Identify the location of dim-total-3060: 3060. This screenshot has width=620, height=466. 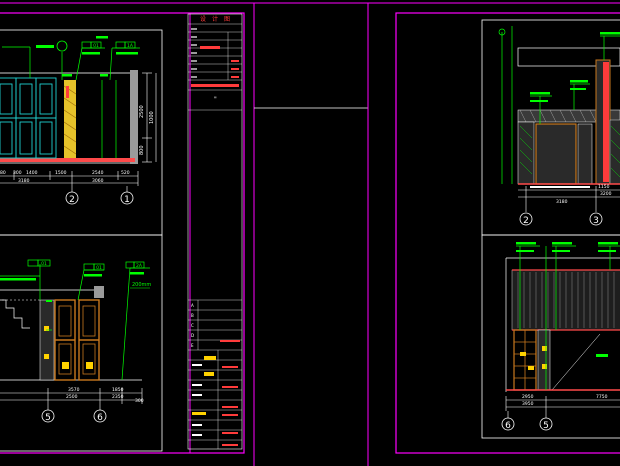
(98, 181).